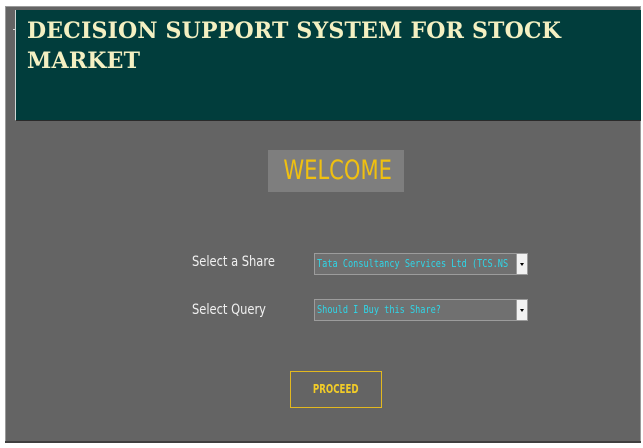 Image resolution: width=643 pixels, height=448 pixels. I want to click on welcome-banner: WELCOME, so click(336, 171).